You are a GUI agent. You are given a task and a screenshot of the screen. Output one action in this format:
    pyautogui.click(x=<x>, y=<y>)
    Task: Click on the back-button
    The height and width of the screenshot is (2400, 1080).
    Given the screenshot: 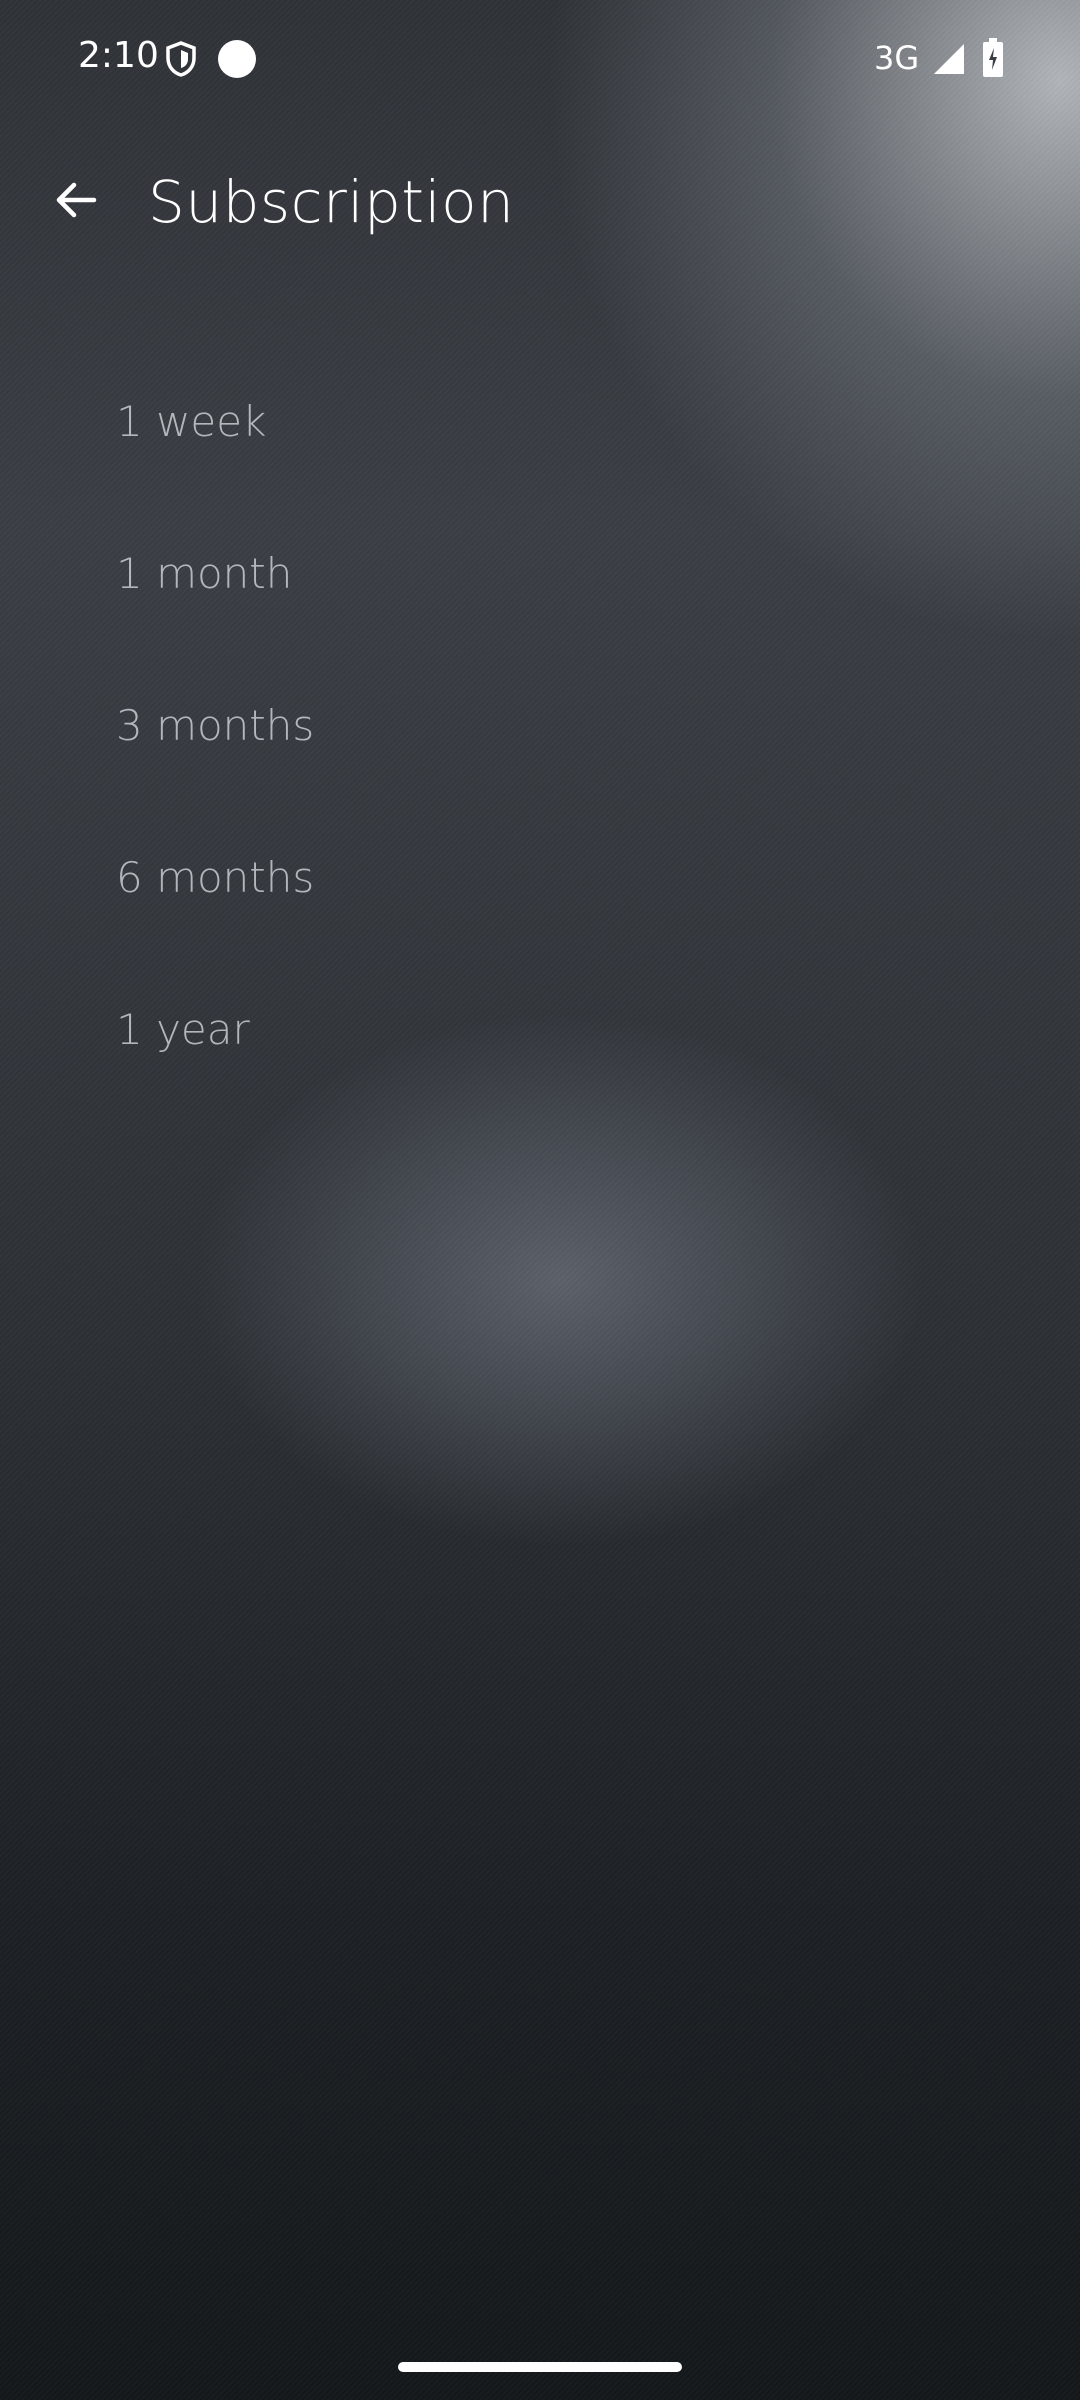 What is the action you would take?
    pyautogui.click(x=76, y=202)
    